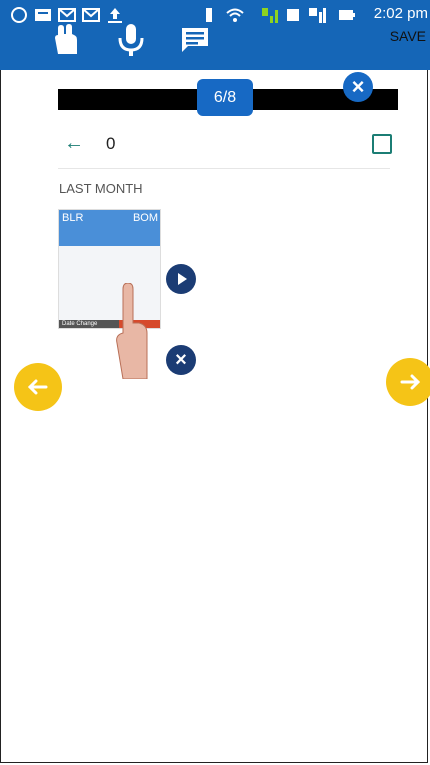 The height and width of the screenshot is (765, 430). What do you see at coordinates (43, 15) in the screenshot?
I see `message-icon` at bounding box center [43, 15].